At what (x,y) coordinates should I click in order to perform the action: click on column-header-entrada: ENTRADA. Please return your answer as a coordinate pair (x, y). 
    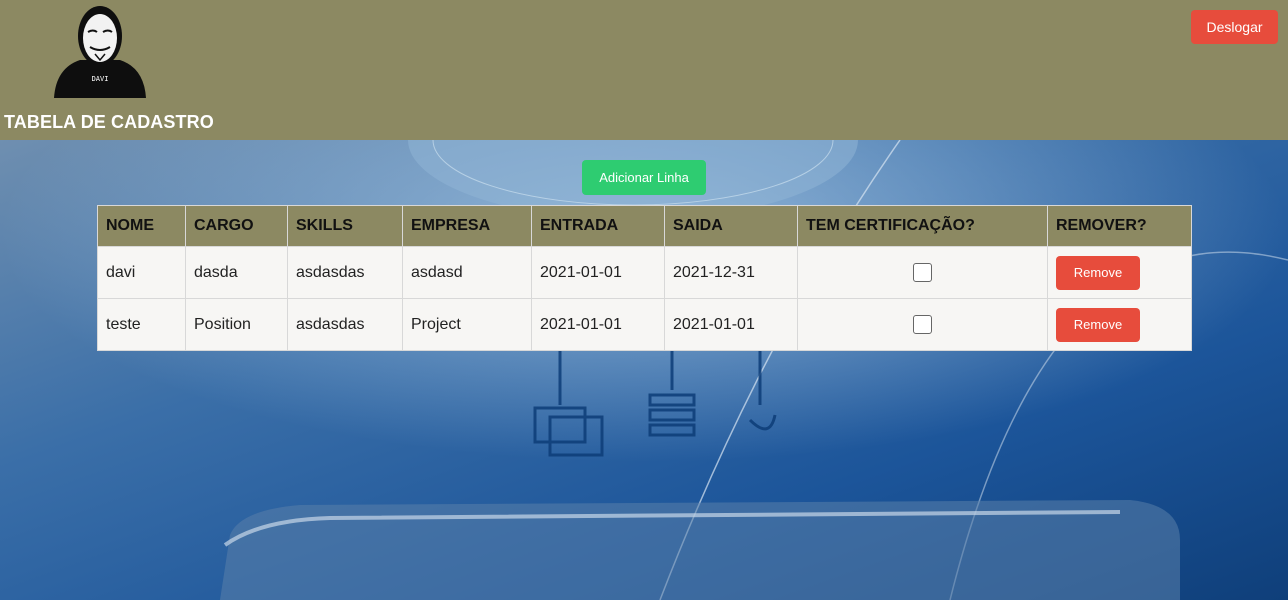
    Looking at the image, I should click on (598, 226).